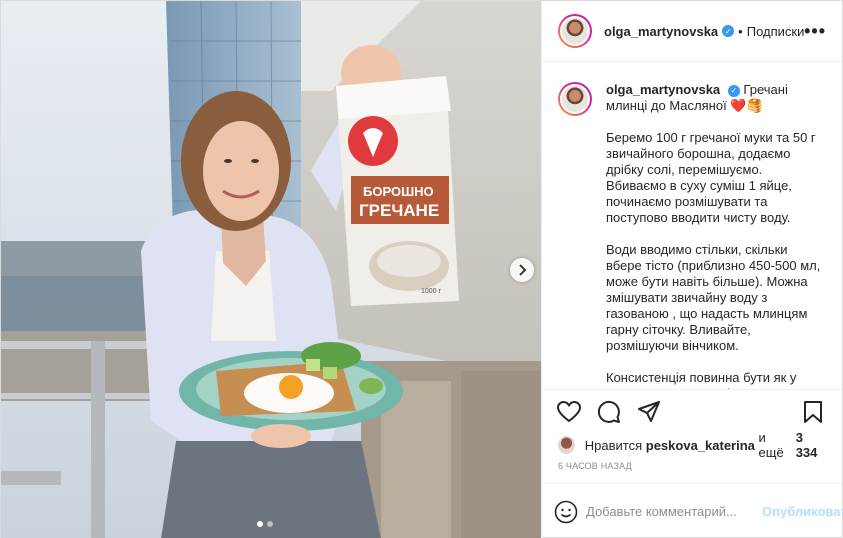 Image resolution: width=843 pixels, height=538 pixels. I want to click on comment-button, so click(609, 412).